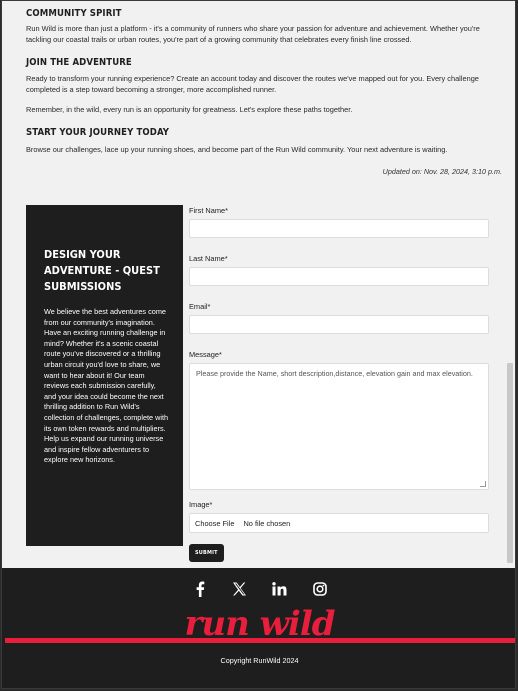 The width and height of the screenshot is (518, 691). I want to click on facebook-icon, so click(200, 589).